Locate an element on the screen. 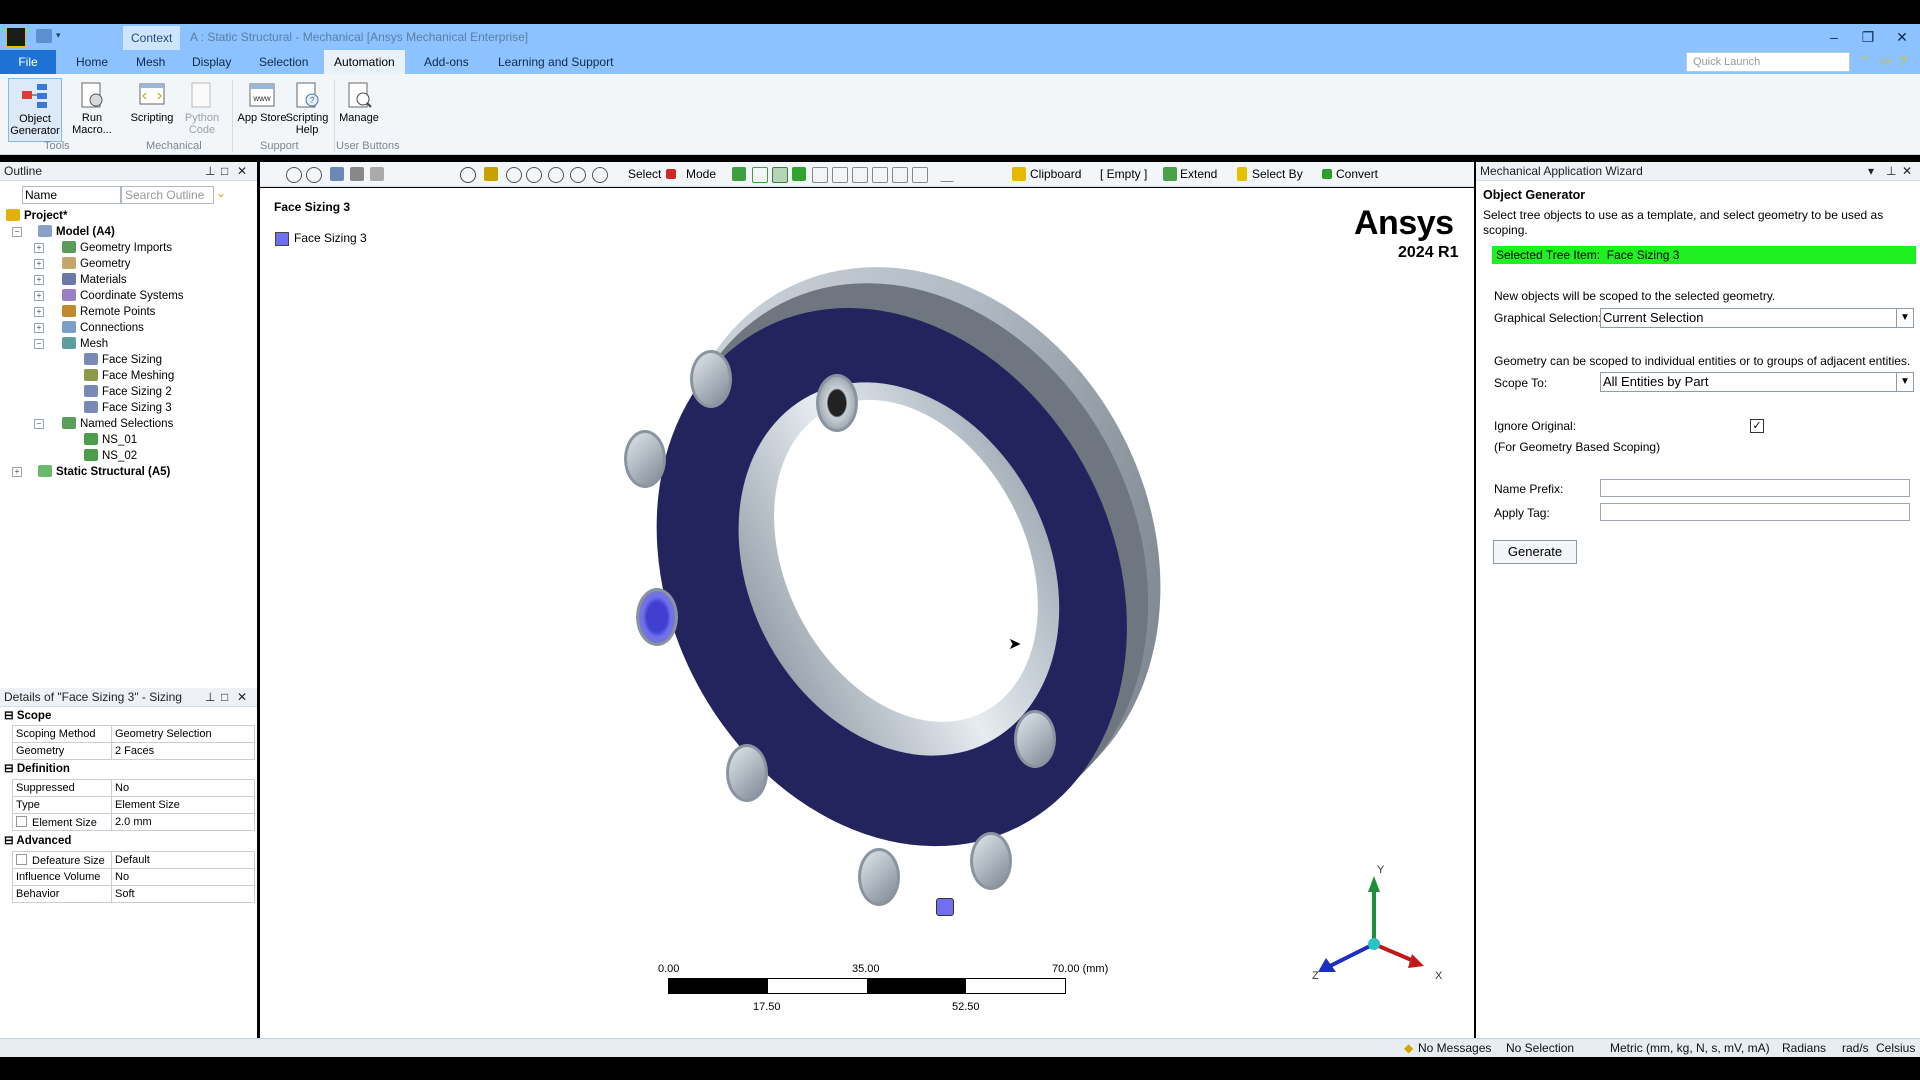  tree-item: + Coordinate Systems is located at coordinates (109, 296).